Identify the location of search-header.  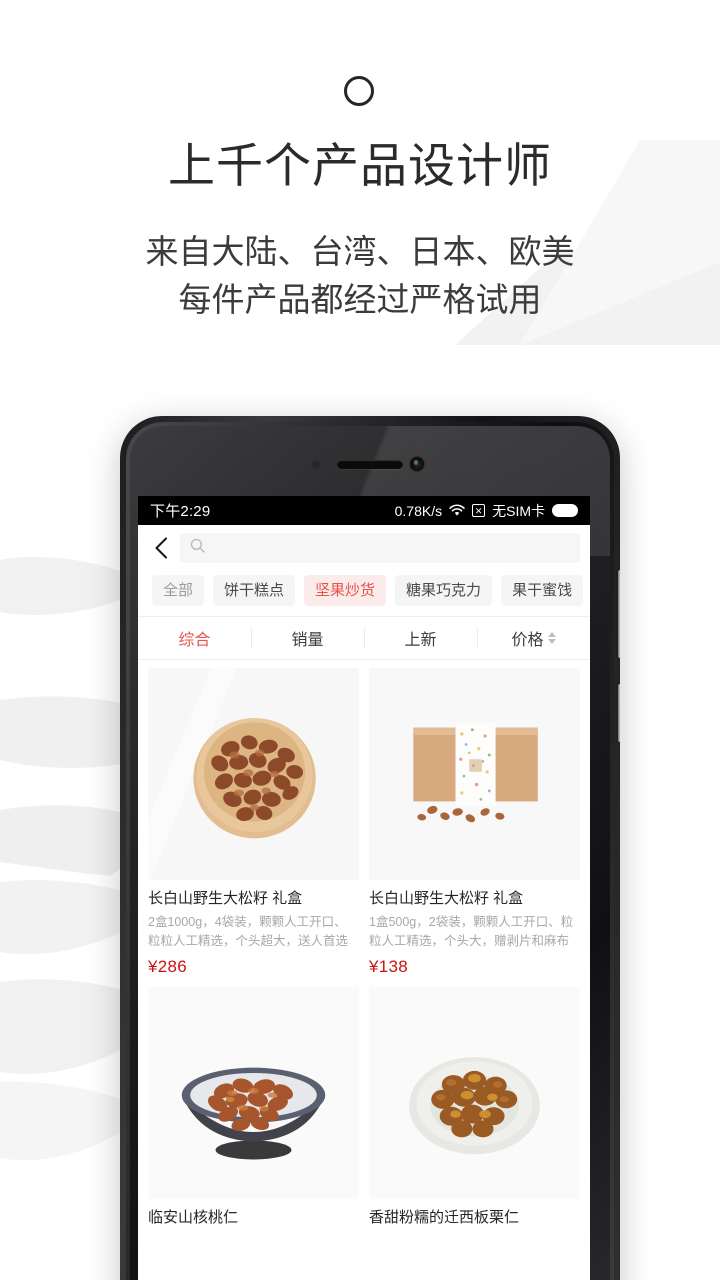
(364, 548).